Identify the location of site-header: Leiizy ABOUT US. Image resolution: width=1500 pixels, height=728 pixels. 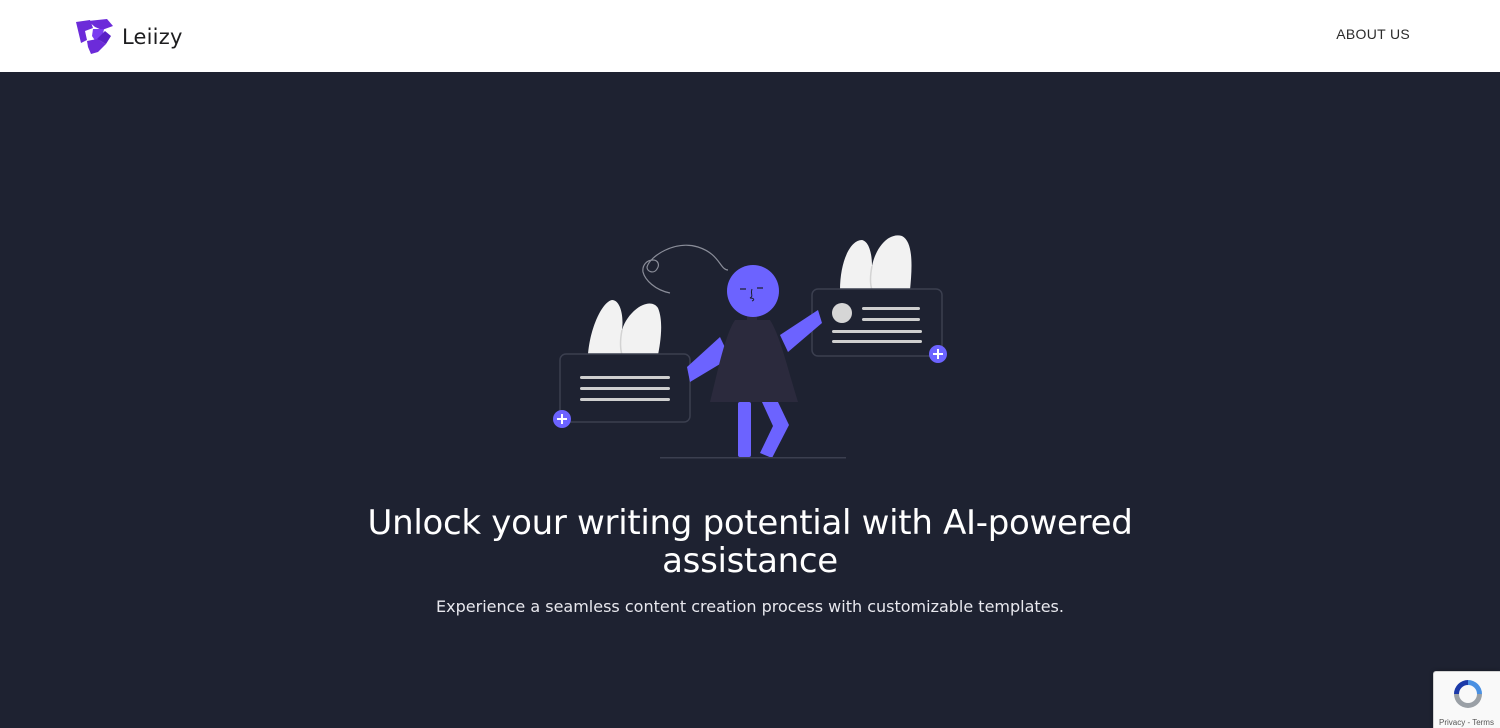
(750, 36).